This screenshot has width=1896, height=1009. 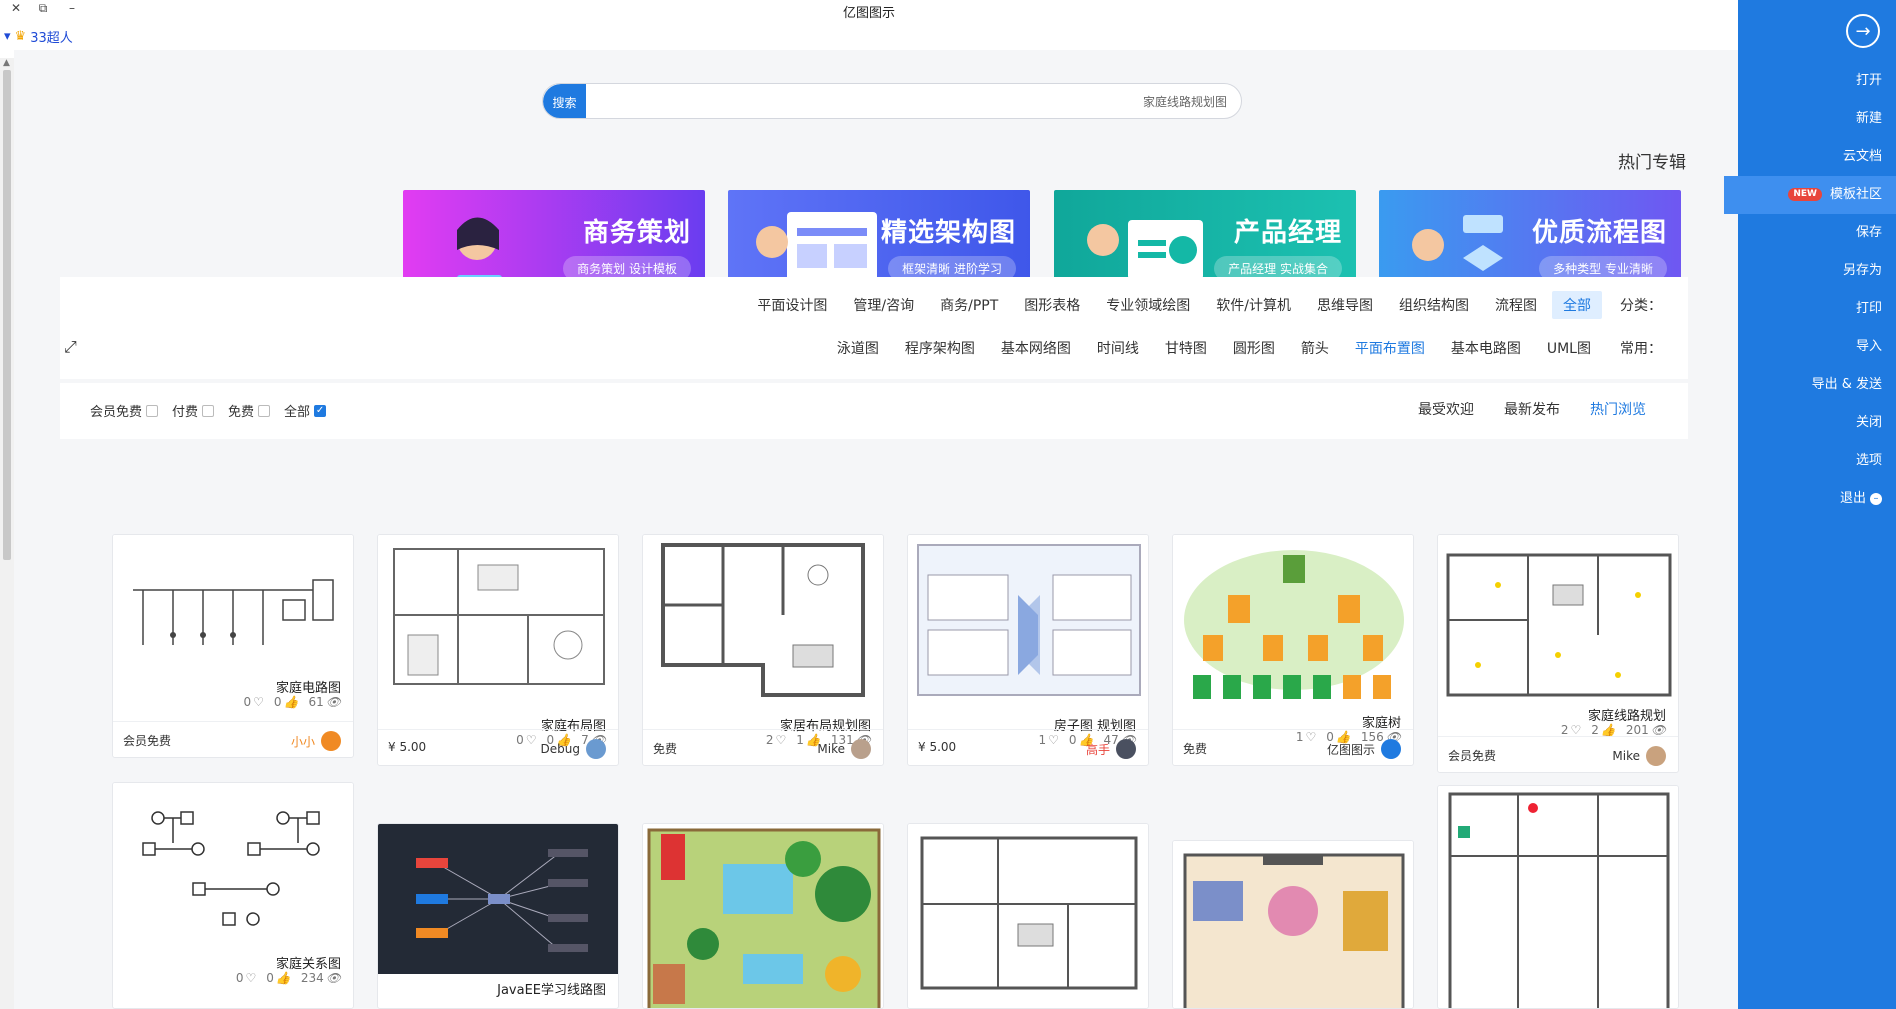 What do you see at coordinates (1345, 305) in the screenshot?
I see `category-mind-map: 思维导图` at bounding box center [1345, 305].